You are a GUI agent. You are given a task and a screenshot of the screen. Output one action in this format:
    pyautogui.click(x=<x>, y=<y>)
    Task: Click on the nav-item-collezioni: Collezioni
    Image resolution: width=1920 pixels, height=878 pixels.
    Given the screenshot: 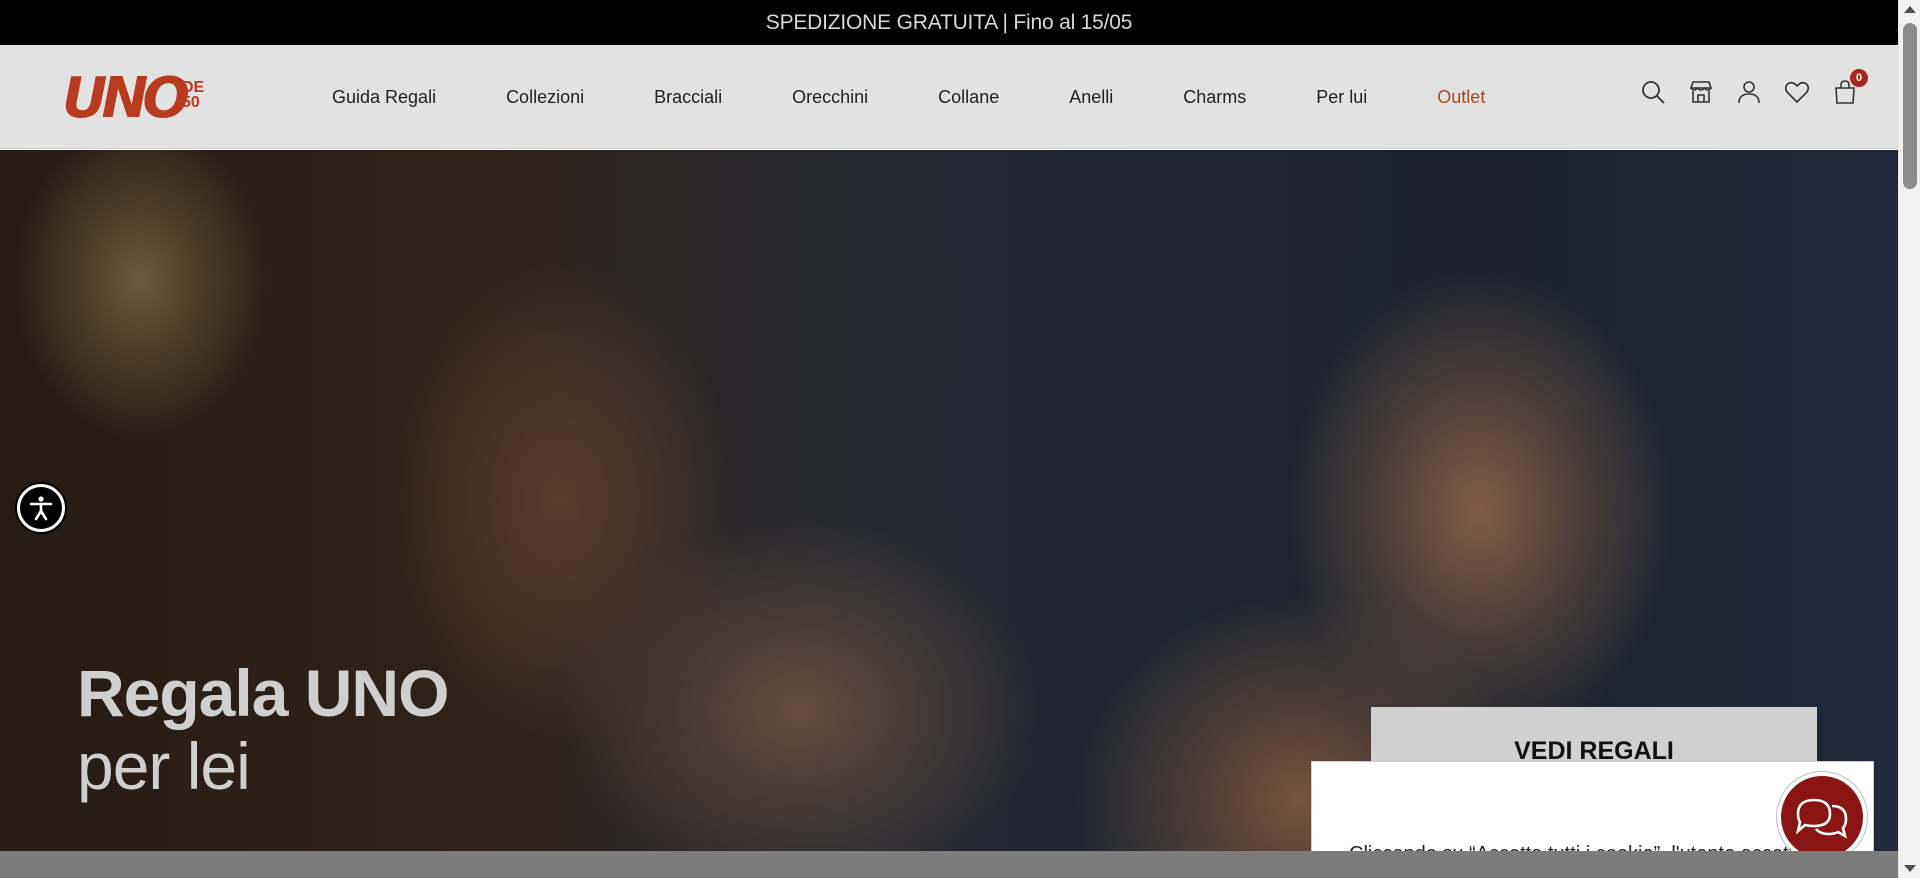 What is the action you would take?
    pyautogui.click(x=545, y=97)
    